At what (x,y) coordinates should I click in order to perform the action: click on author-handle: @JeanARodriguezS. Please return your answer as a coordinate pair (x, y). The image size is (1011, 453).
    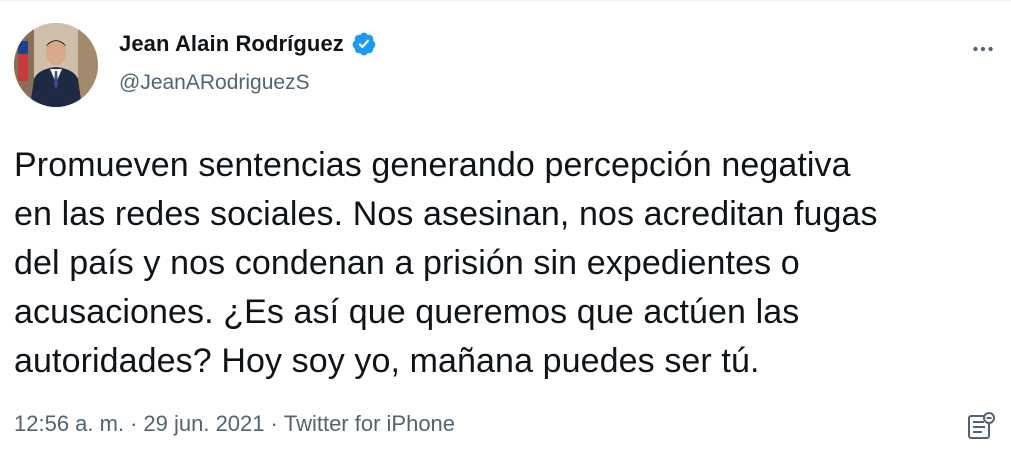
    Looking at the image, I should click on (214, 83).